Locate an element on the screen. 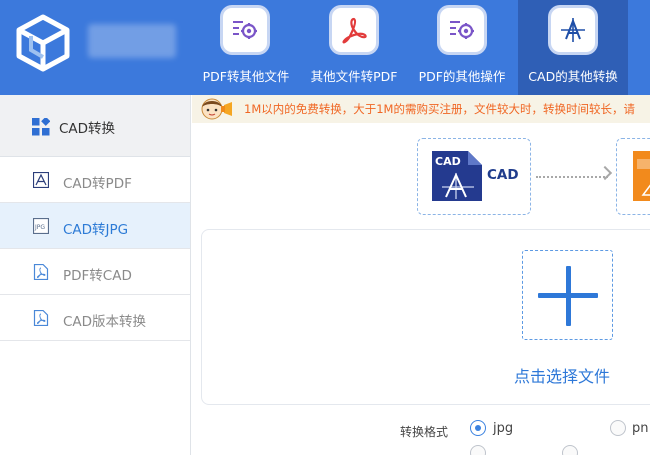 Image resolution: width=650 pixels, height=455 pixels. cad-file-badge: CAD is located at coordinates (448, 161).